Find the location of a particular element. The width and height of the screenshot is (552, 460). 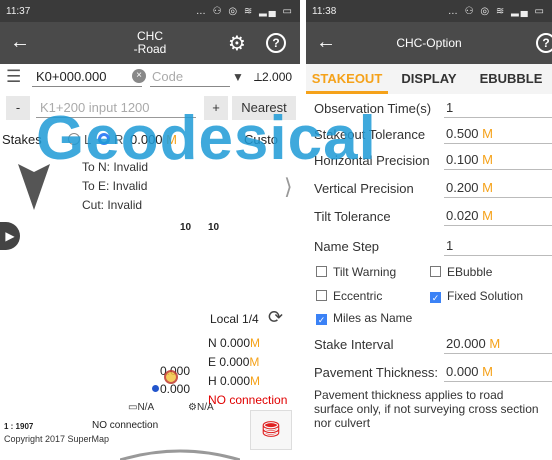

map-copyright: Copyright 2017 SuperMap is located at coordinates (57, 439).